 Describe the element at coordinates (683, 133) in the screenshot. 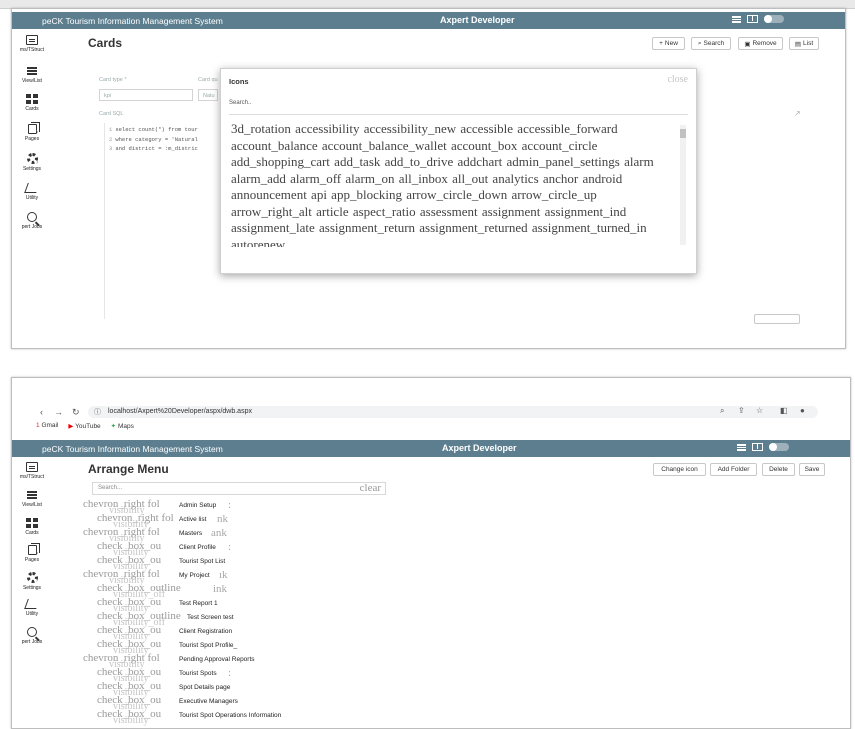

I see `scrollbar-thumb` at that location.